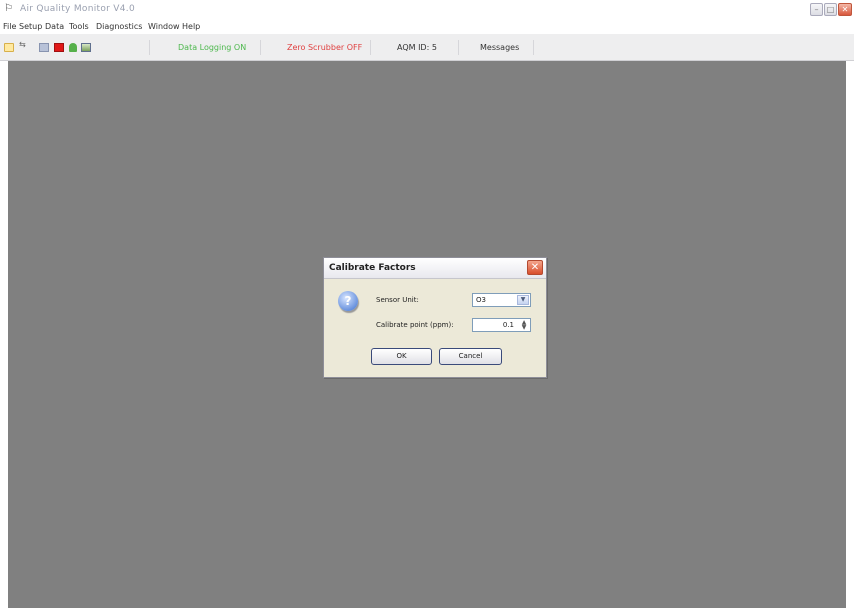 The height and width of the screenshot is (608, 854). What do you see at coordinates (499, 47) in the screenshot?
I see `messages-button: Messages` at bounding box center [499, 47].